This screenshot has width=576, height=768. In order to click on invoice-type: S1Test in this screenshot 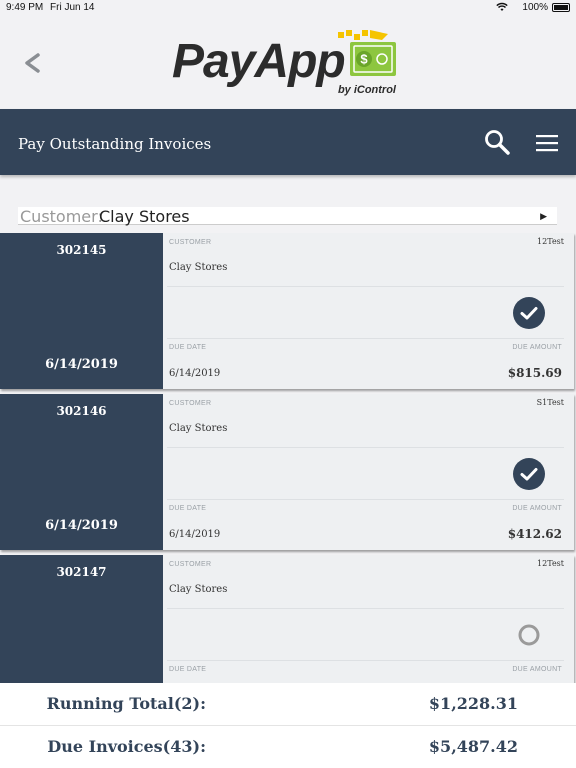, I will do `click(550, 402)`.